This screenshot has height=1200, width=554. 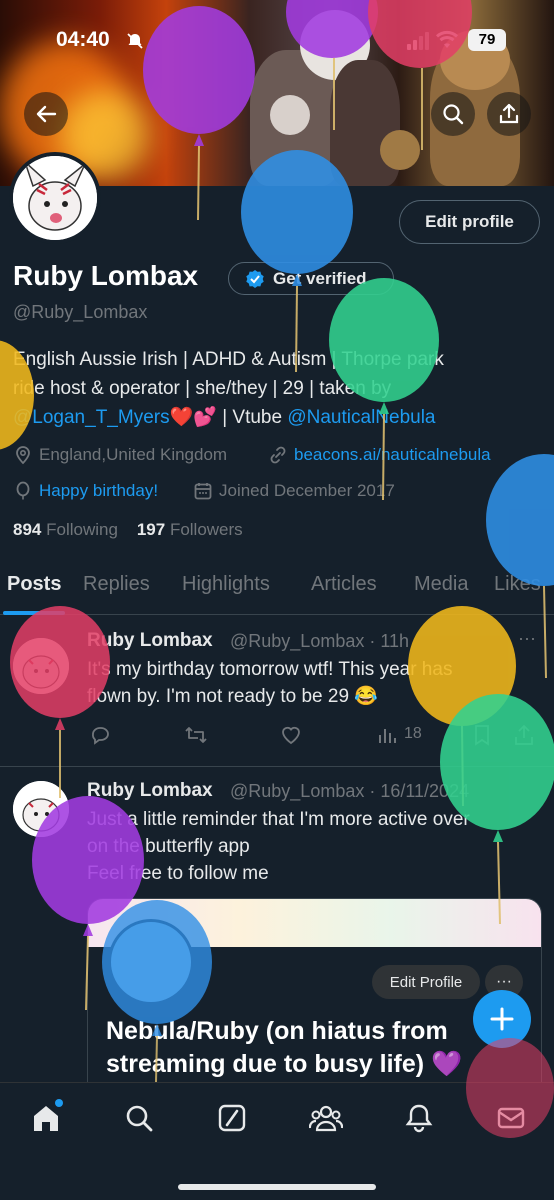 What do you see at coordinates (441, 584) in the screenshot?
I see `tab-media: Media` at bounding box center [441, 584].